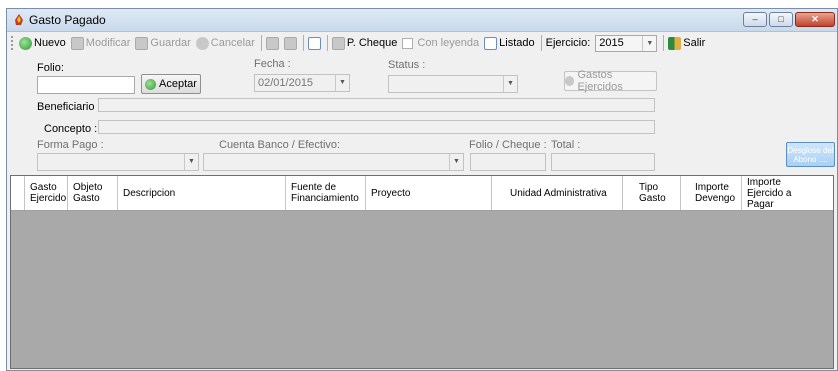  Describe the element at coordinates (711, 193) in the screenshot. I see `column-header: Importe Devengo` at that location.